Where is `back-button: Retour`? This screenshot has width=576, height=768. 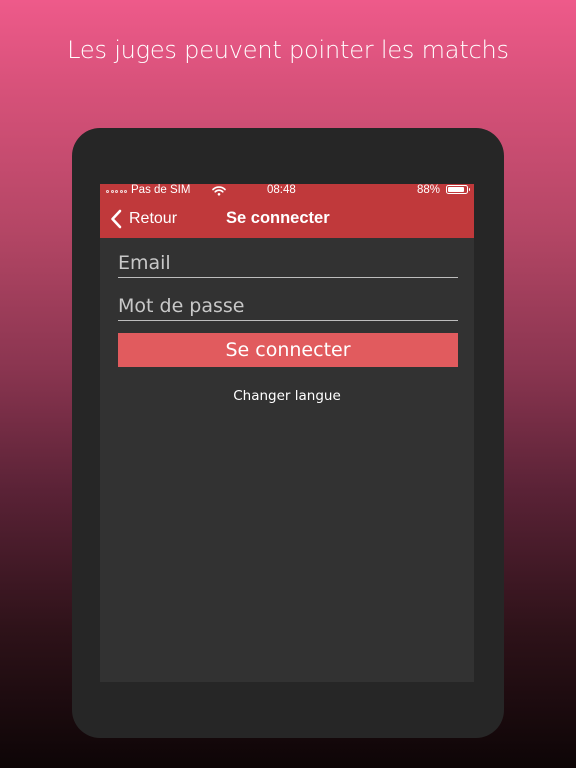
back-button: Retour is located at coordinates (143, 219).